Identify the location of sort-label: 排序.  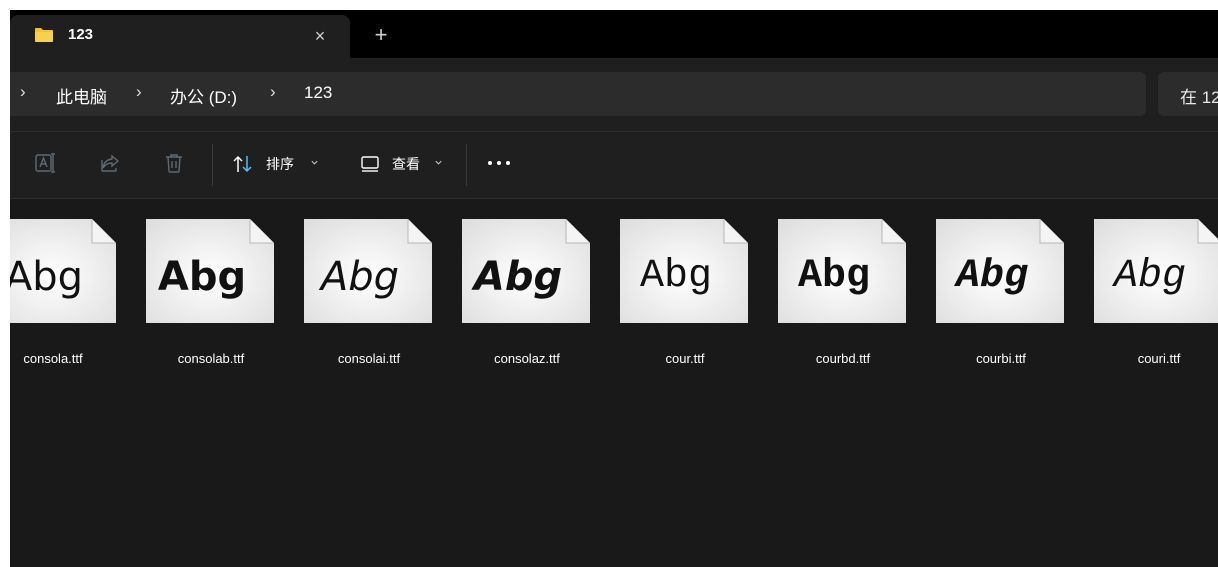
(280, 164).